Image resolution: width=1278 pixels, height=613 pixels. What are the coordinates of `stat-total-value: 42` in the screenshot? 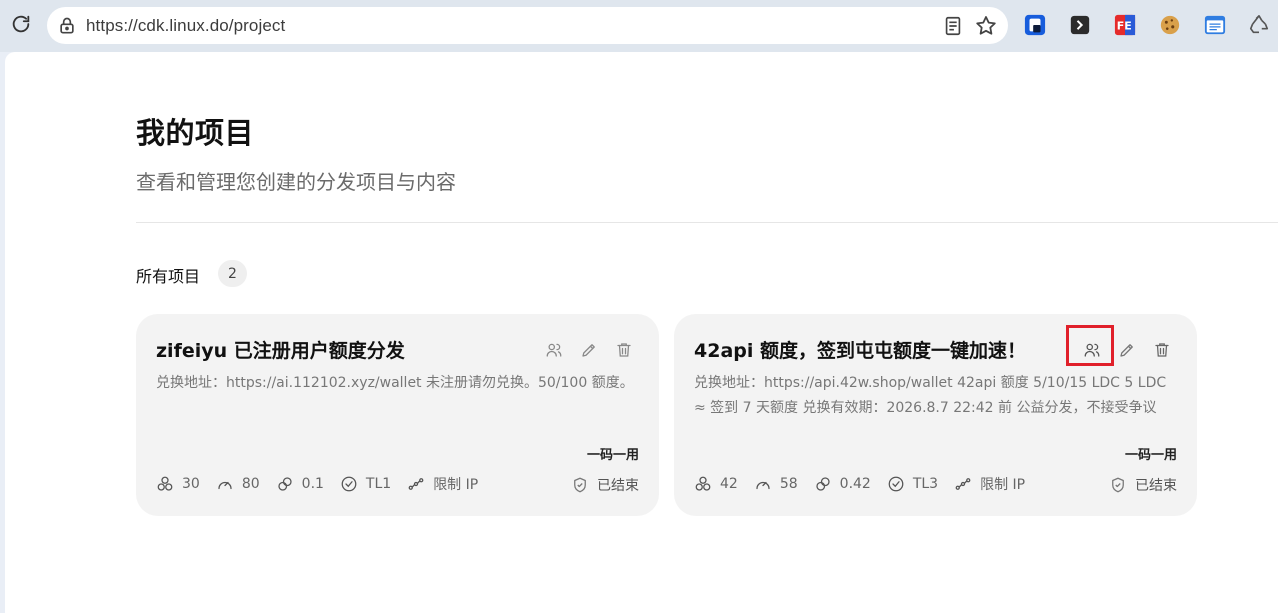 It's located at (729, 484).